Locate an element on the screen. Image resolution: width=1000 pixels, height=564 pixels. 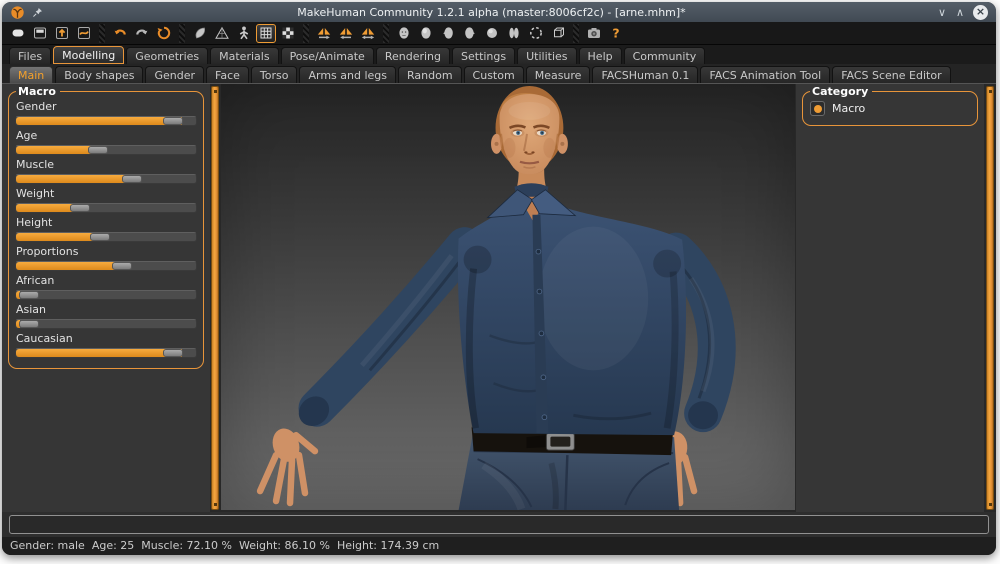
slider-fill is located at coordinates (75, 179).